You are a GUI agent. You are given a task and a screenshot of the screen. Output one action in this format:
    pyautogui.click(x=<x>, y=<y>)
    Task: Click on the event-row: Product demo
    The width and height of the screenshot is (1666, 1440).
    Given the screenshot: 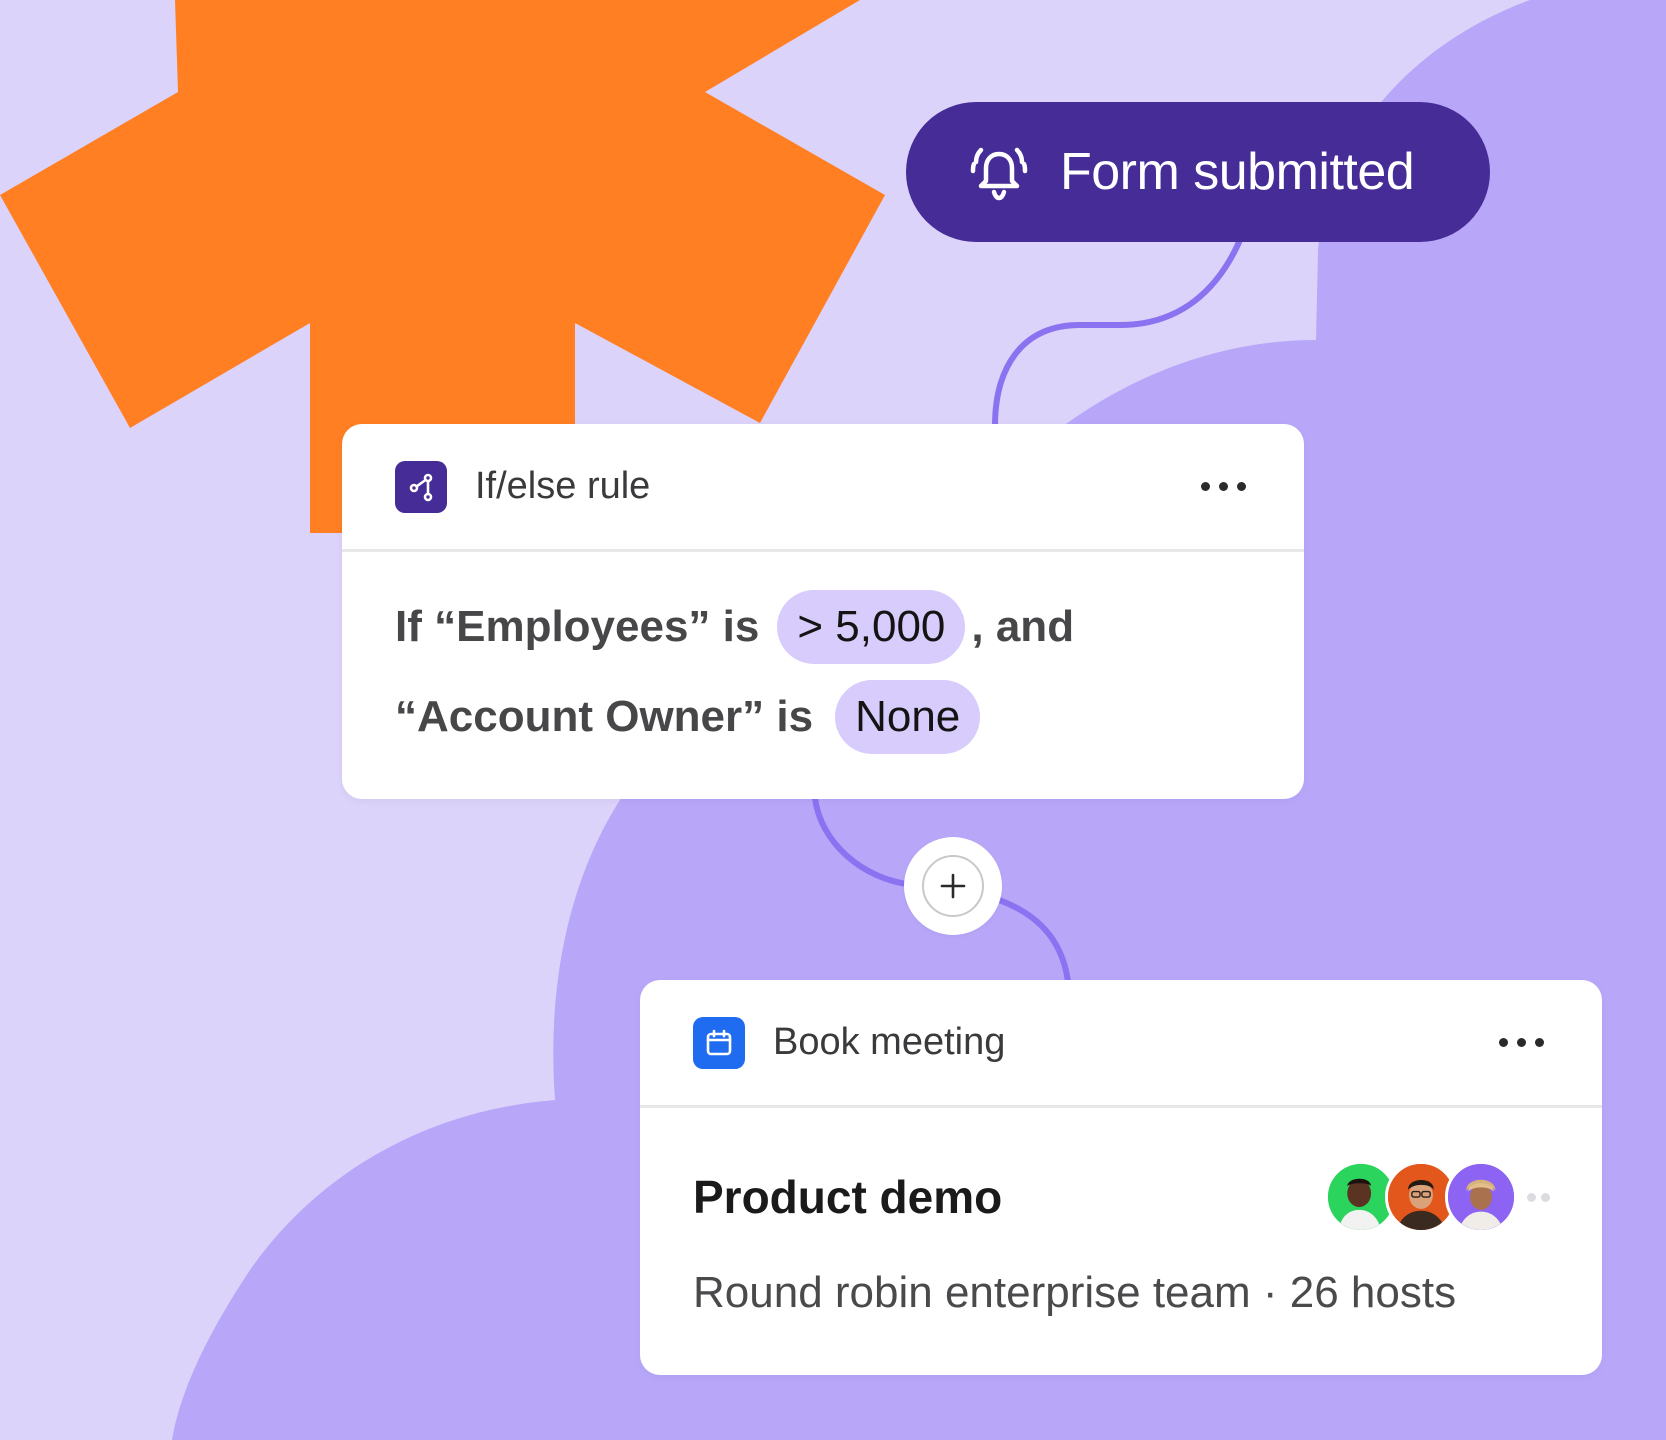 What is the action you would take?
    pyautogui.click(x=1121, y=1197)
    